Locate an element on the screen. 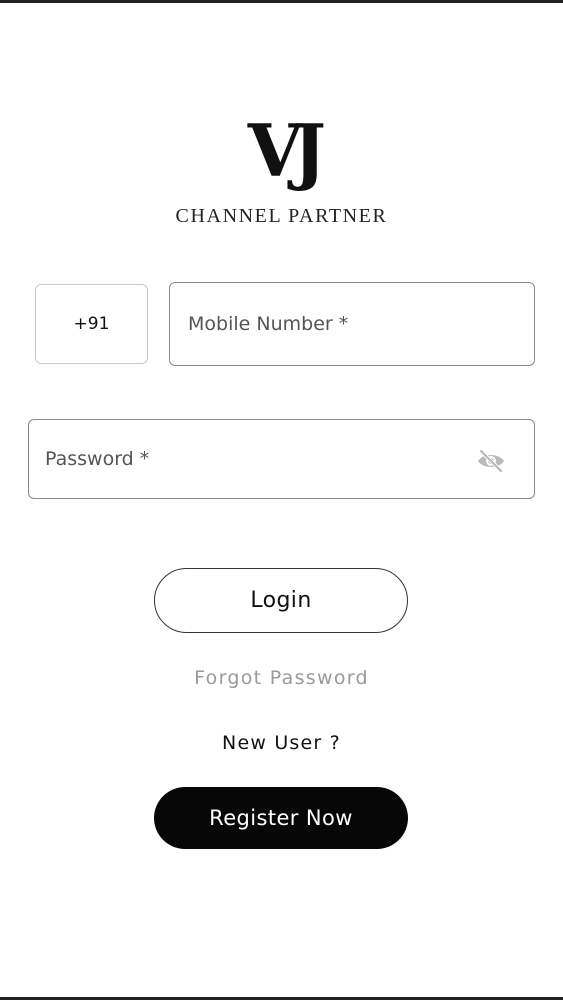 Image resolution: width=563 pixels, height=1000 pixels. login-button: Login is located at coordinates (281, 600).